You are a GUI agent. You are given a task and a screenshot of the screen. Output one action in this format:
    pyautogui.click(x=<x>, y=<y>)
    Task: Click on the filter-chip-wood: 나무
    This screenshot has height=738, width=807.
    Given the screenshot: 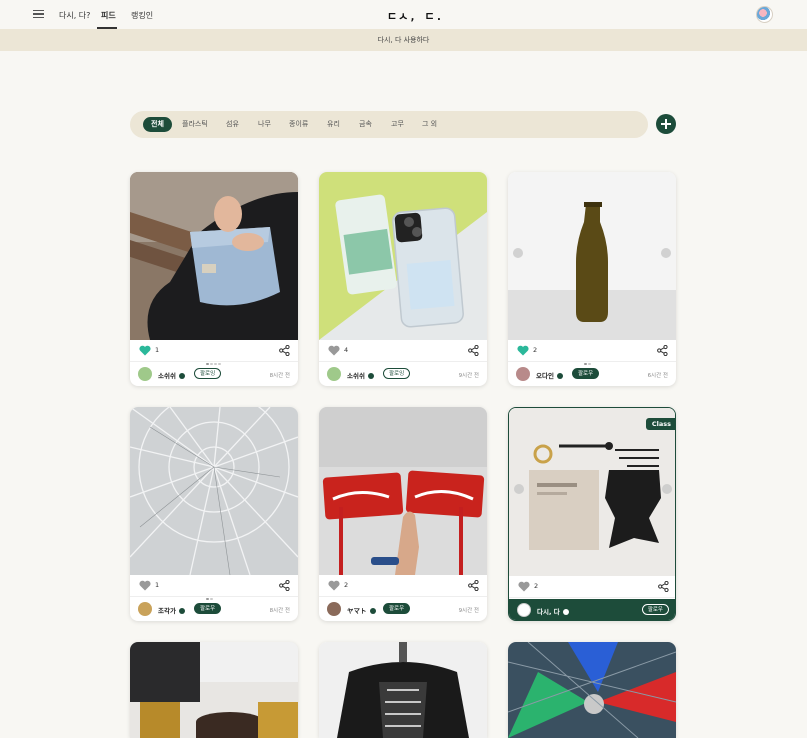 What is the action you would take?
    pyautogui.click(x=264, y=124)
    